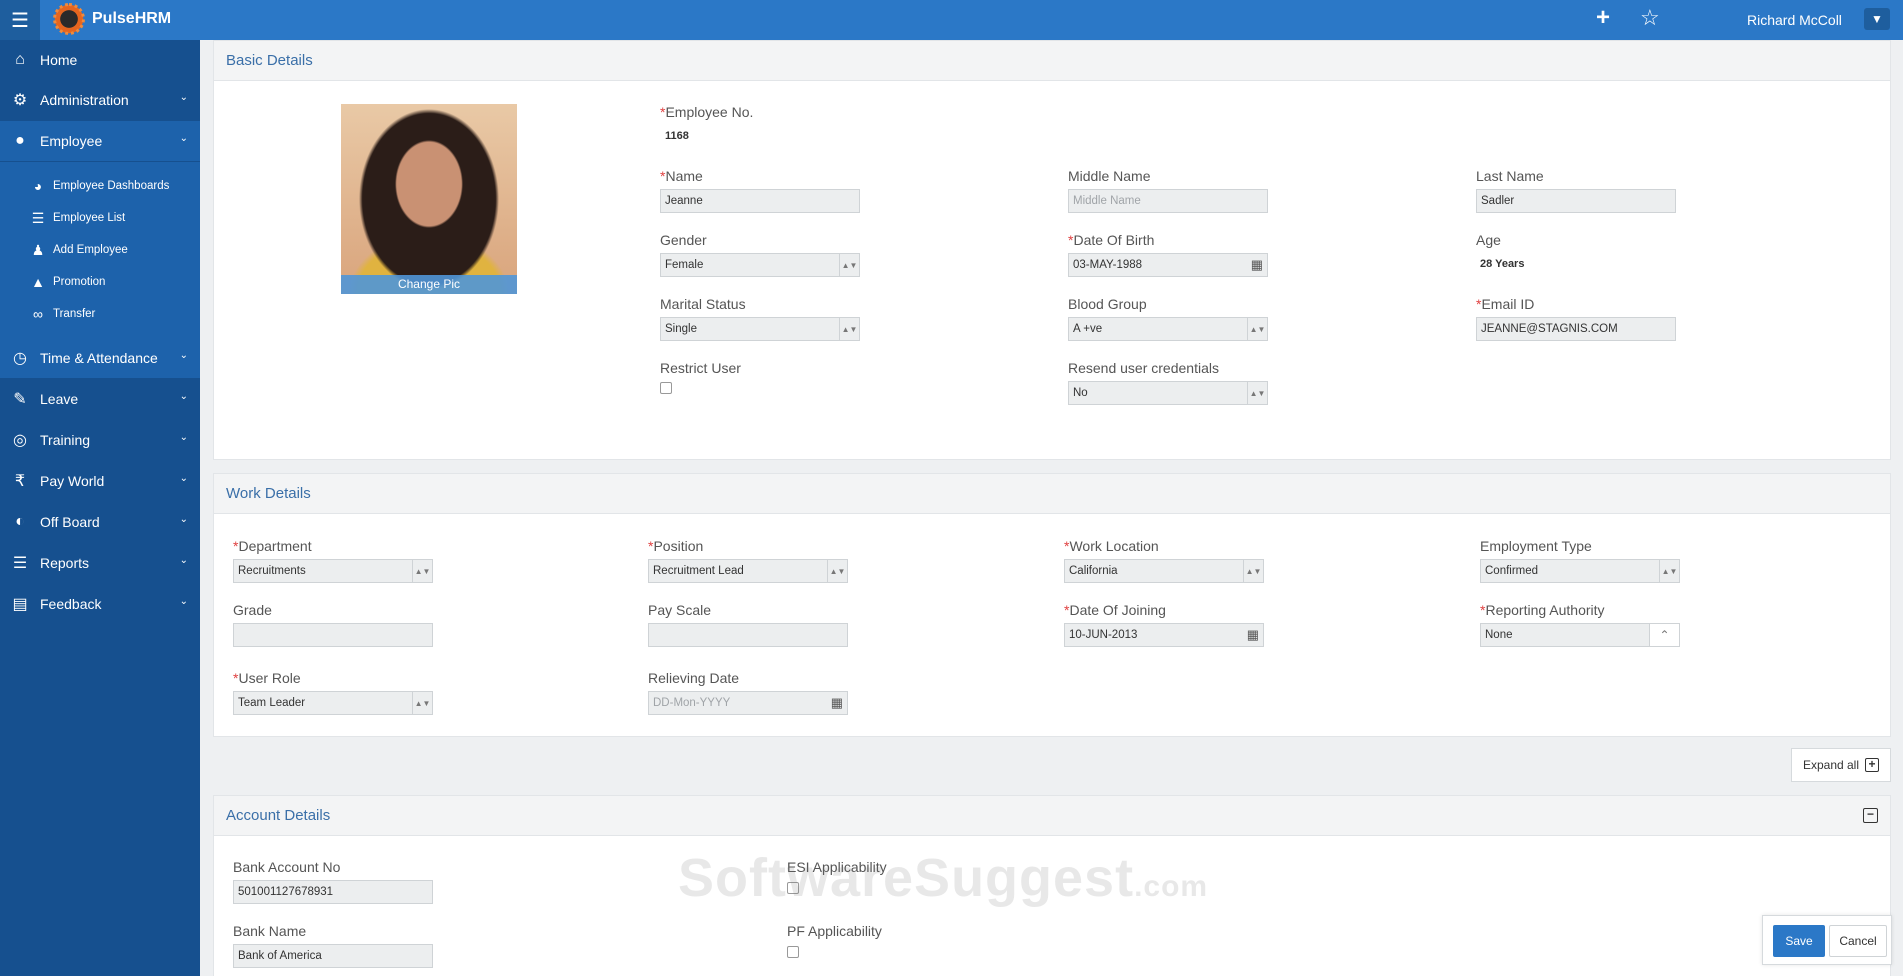 The image size is (1903, 976). What do you see at coordinates (748, 703) in the screenshot?
I see `relieving-date-field: DD-Mon-YYYY ▦` at bounding box center [748, 703].